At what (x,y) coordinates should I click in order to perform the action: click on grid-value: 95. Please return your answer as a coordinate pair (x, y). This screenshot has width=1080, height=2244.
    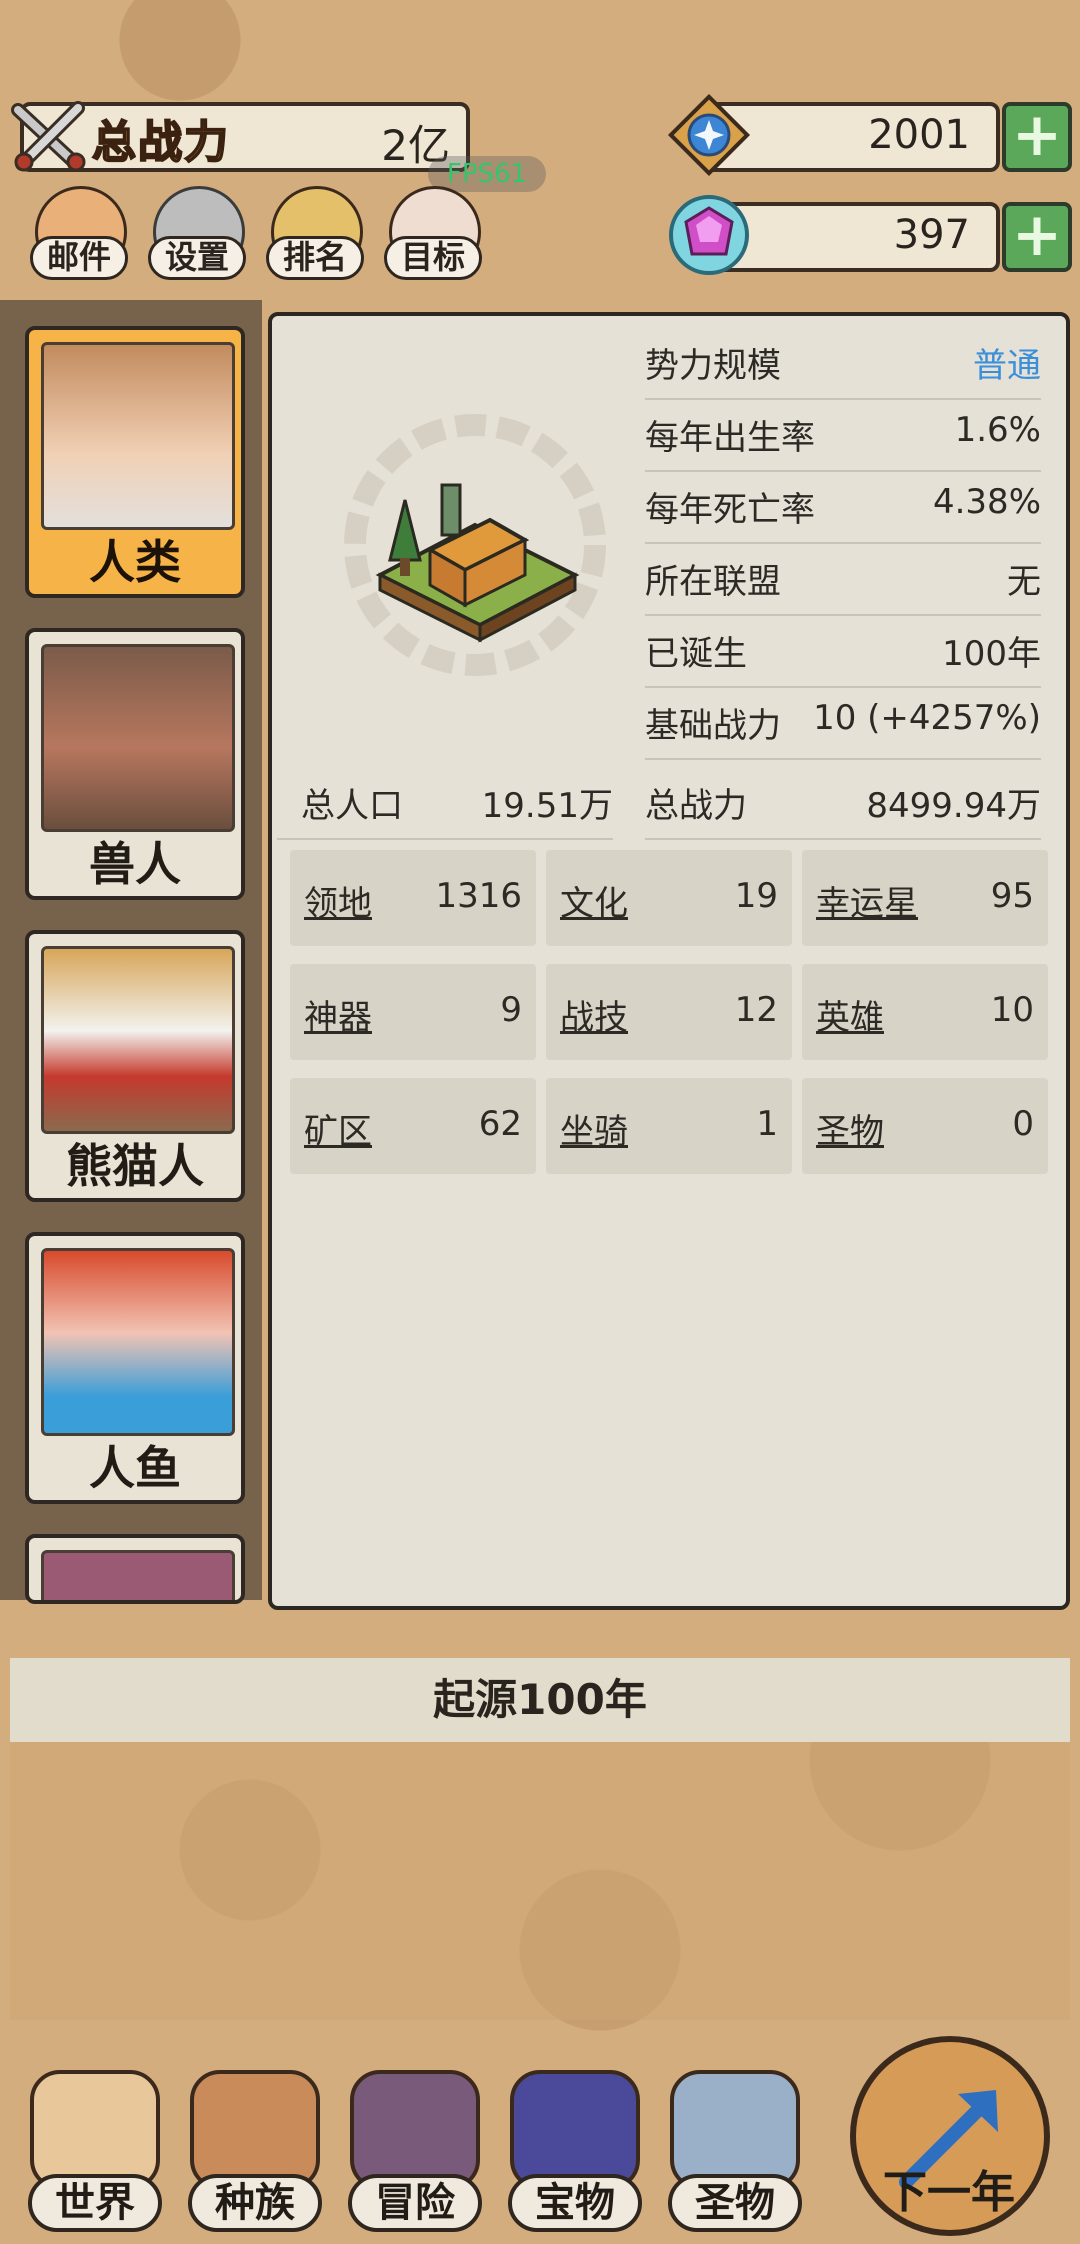
    Looking at the image, I should click on (1012, 896).